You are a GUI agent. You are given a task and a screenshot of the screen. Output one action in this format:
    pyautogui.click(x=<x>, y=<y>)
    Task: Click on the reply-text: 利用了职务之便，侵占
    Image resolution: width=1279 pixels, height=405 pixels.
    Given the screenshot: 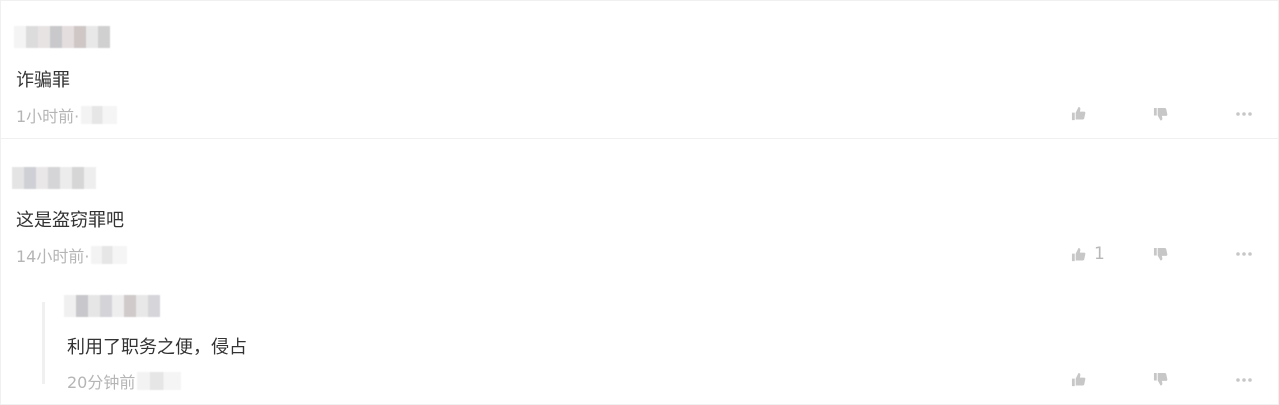 What is the action you would take?
    pyautogui.click(x=157, y=347)
    